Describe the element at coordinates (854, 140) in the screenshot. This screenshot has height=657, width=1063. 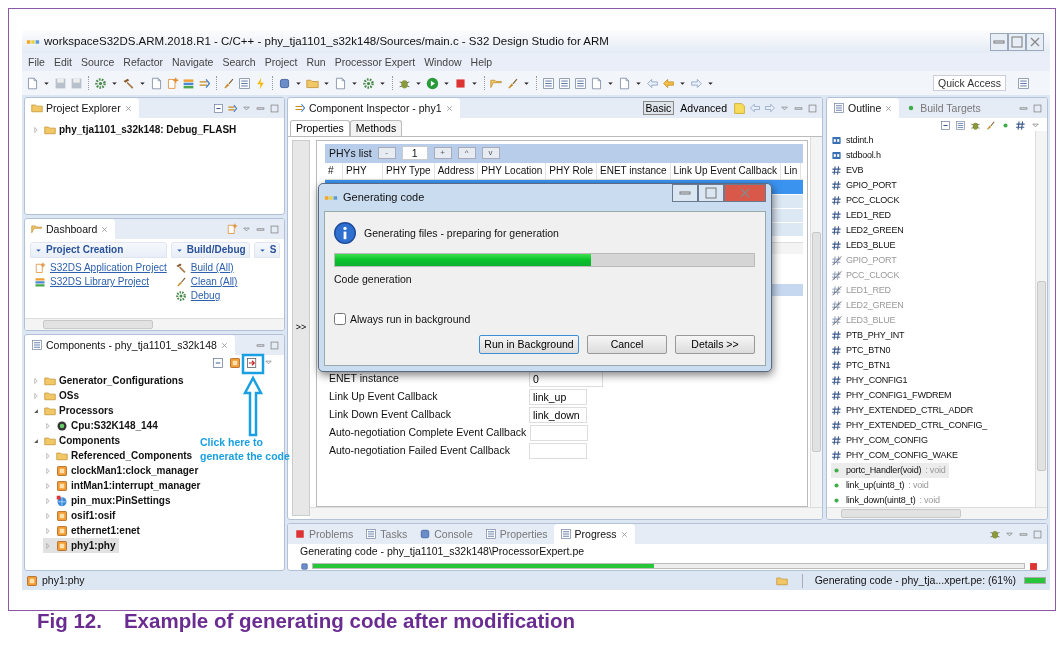
I see `outline-item: stdint.h` at that location.